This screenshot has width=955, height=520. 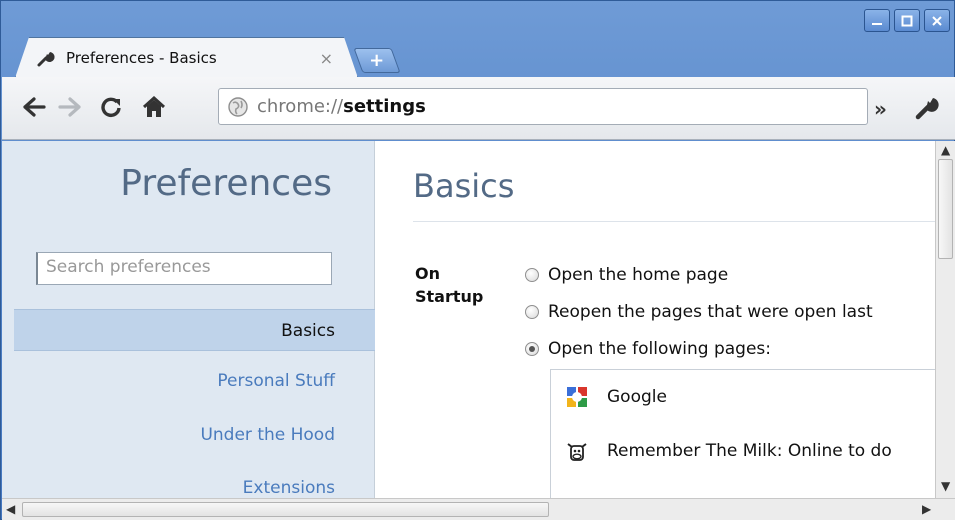 I want to click on startup-pages-list: Google Remember The Milk: Online to do, so click(x=750, y=433).